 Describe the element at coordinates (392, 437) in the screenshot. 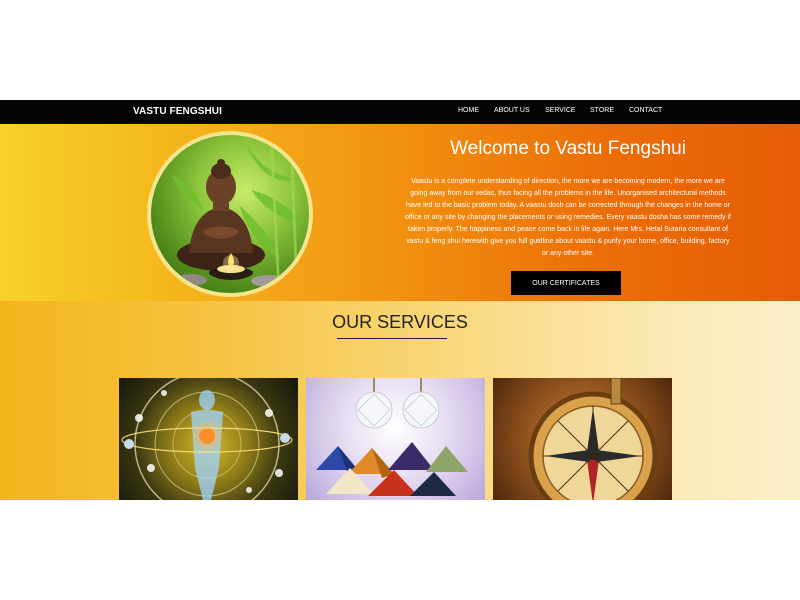

I see `crystal-pyramids-icon` at that location.